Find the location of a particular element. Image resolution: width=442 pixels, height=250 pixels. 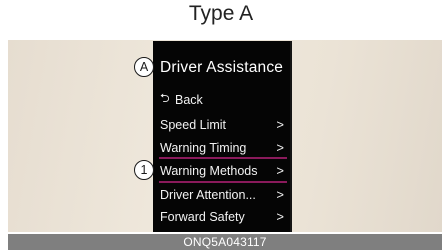

selection-underline-top is located at coordinates (223, 158).